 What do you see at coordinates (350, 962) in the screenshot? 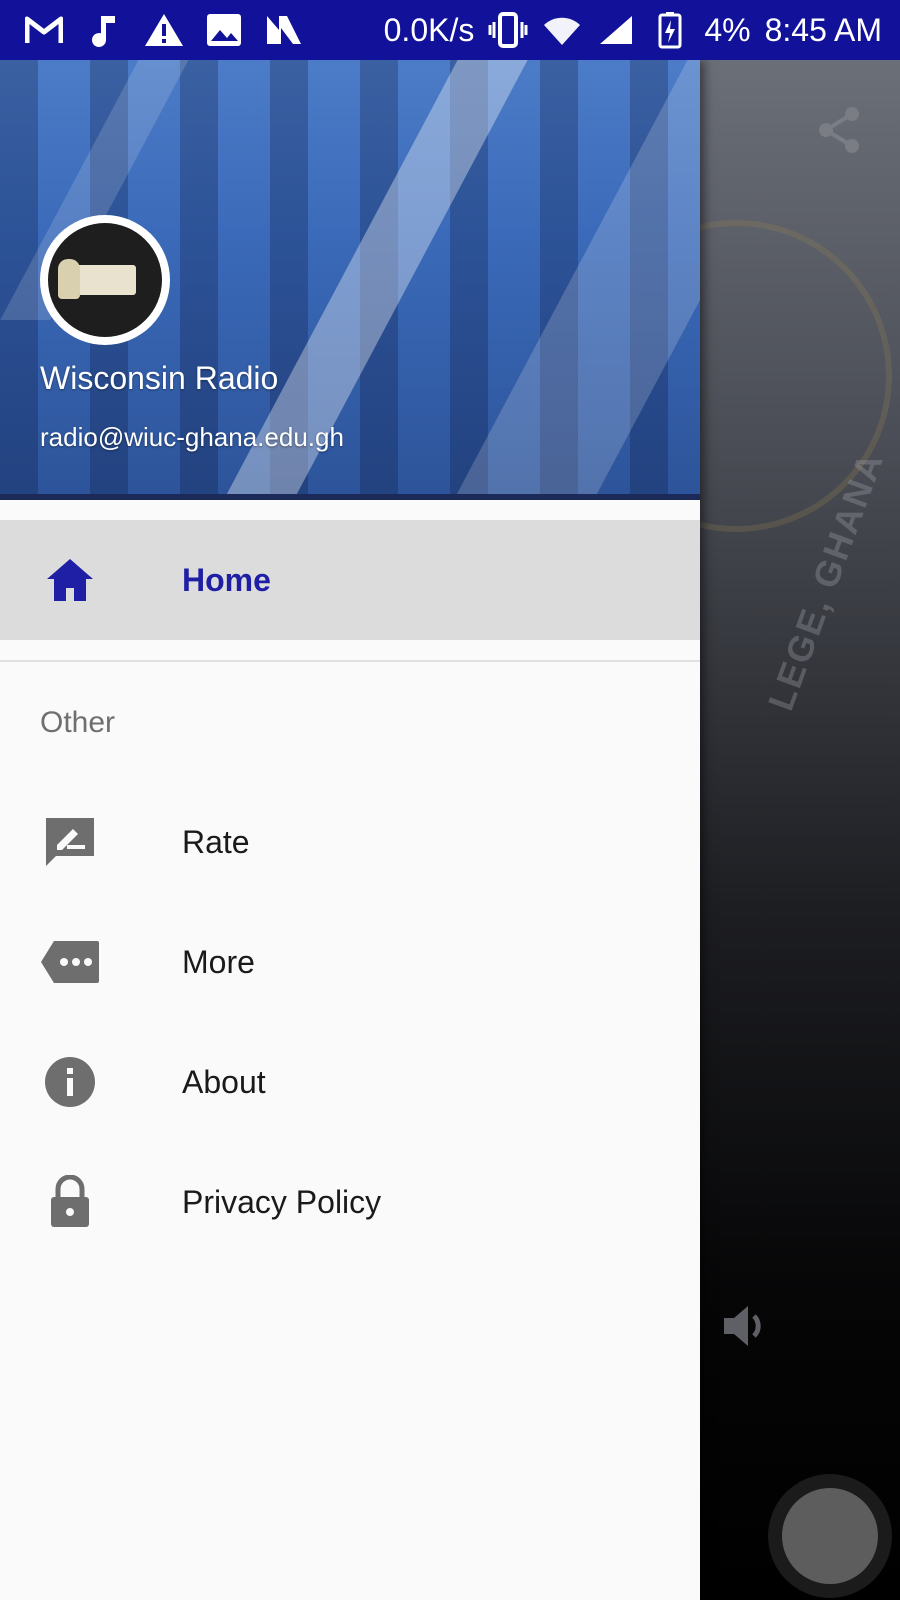
I see `menu-item-more: More` at bounding box center [350, 962].